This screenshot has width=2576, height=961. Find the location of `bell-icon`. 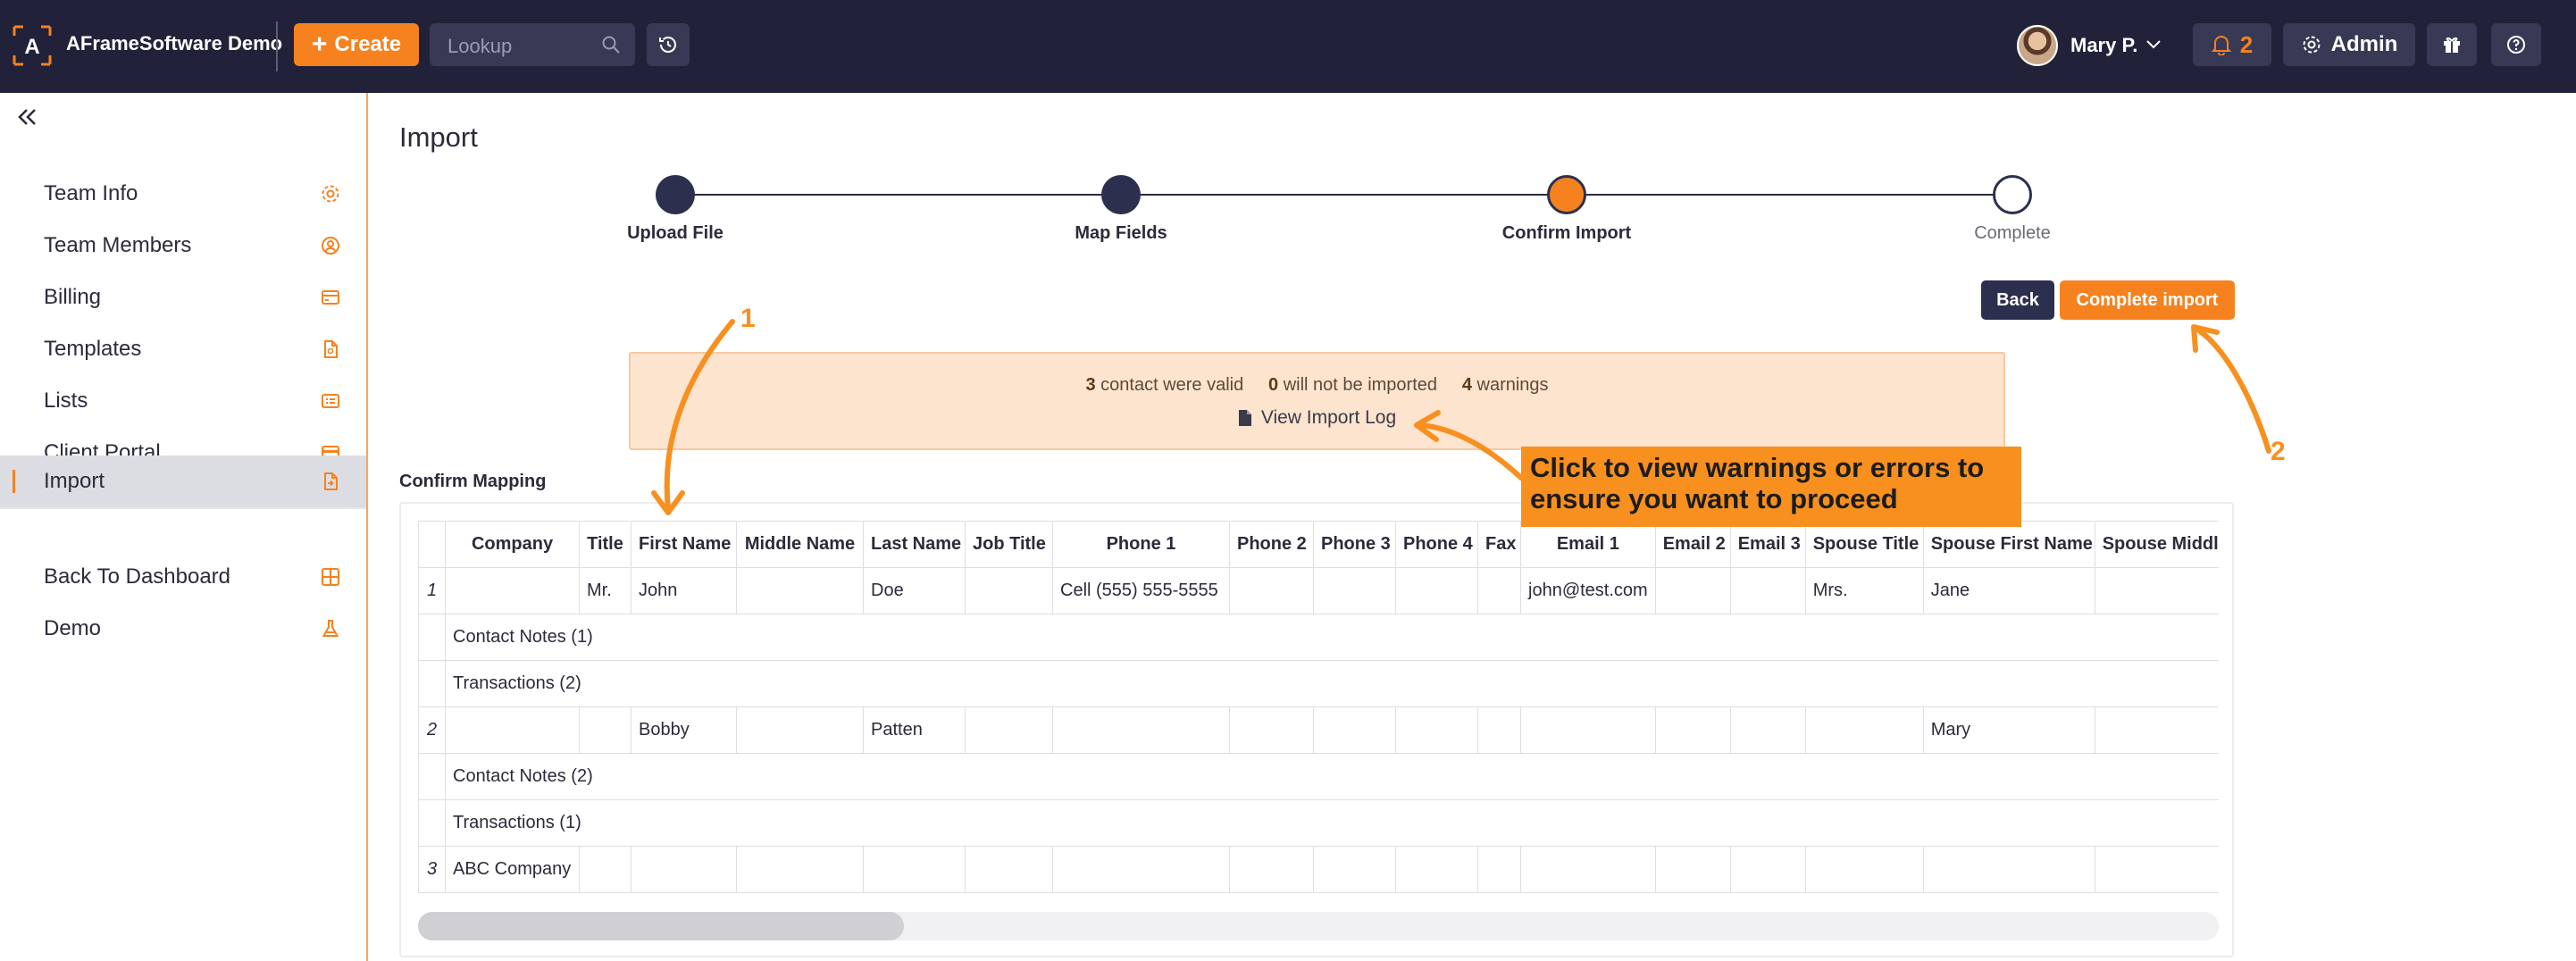

bell-icon is located at coordinates (2221, 45).